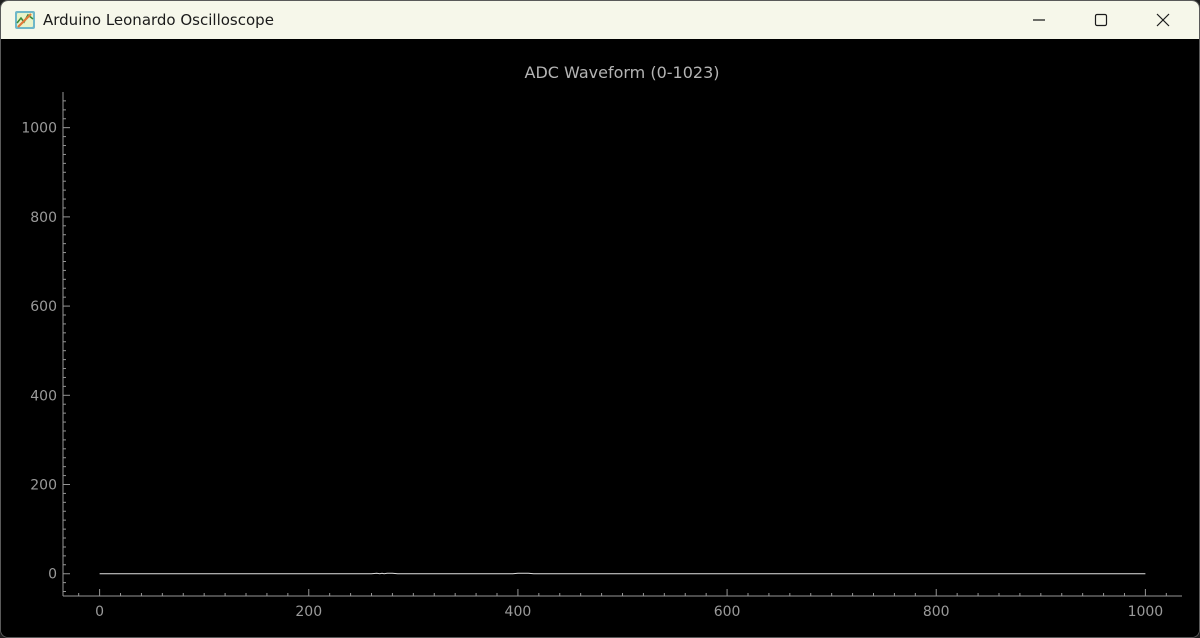  I want to click on y-tick-label: 400, so click(43, 396).